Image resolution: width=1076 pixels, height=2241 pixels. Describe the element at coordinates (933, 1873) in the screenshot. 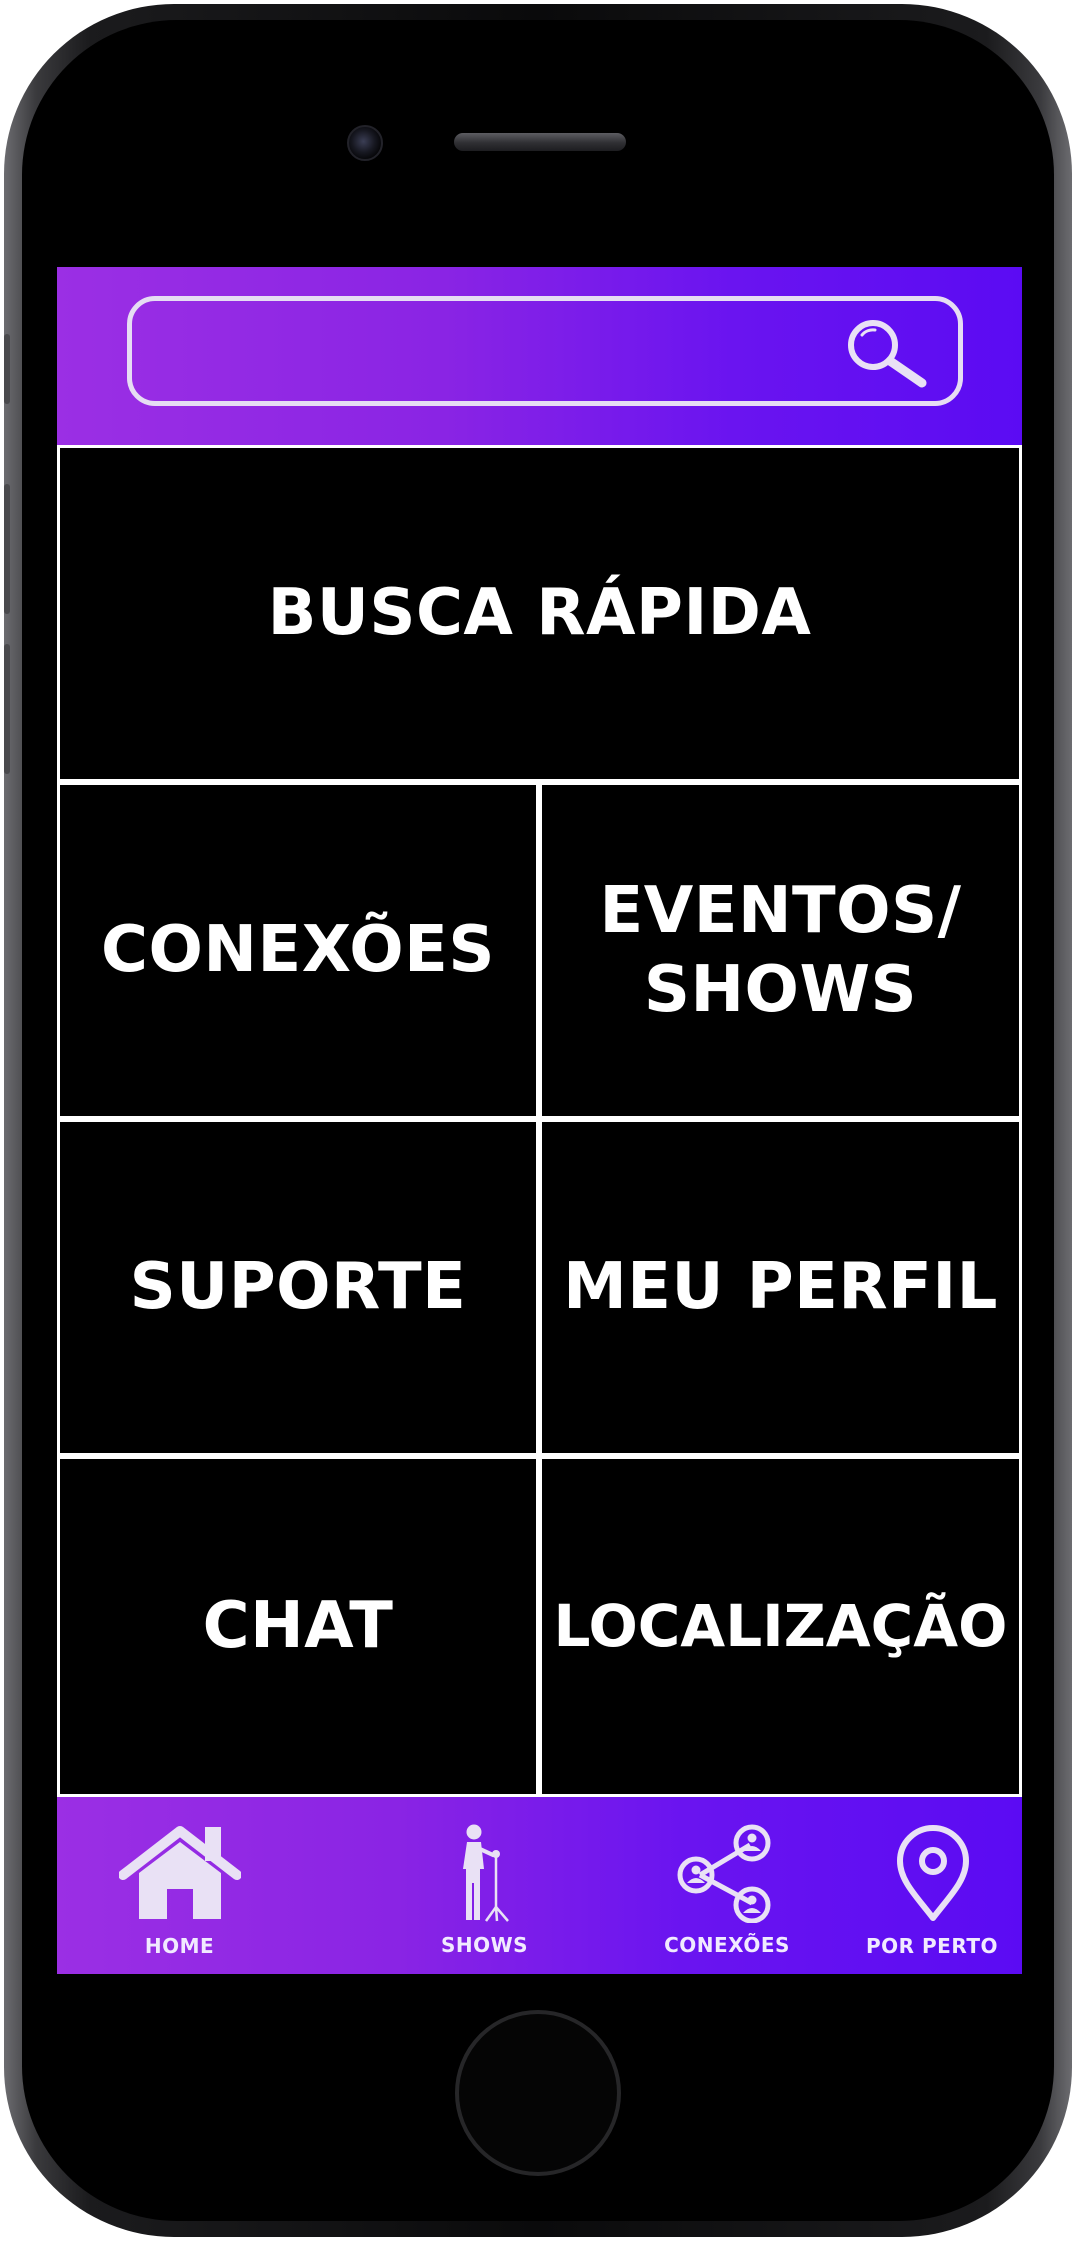

I see `location-pin-icon` at that location.